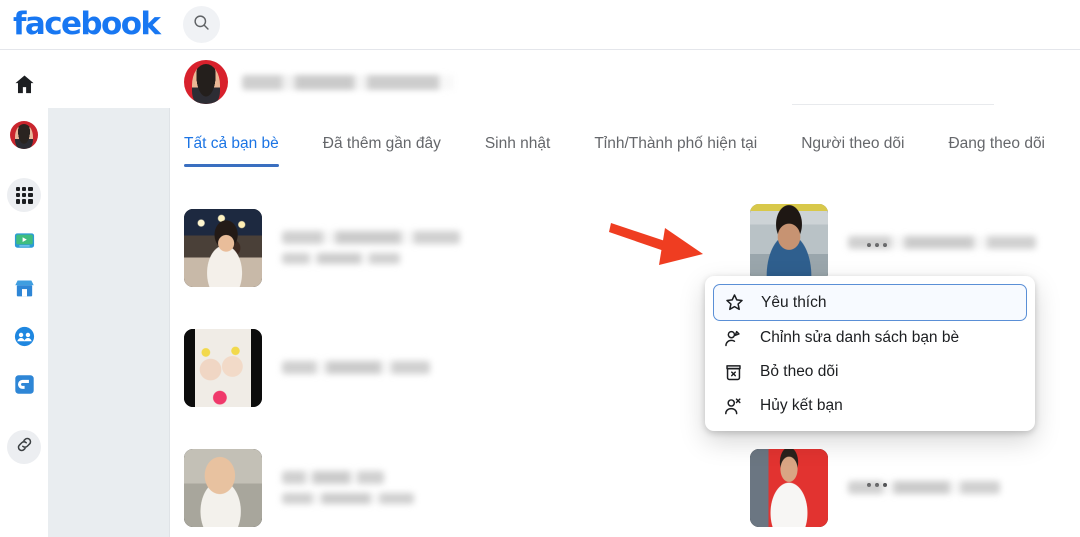 This screenshot has width=1080, height=537. I want to click on menu-item-favorite: Yêu thích, so click(870, 302).